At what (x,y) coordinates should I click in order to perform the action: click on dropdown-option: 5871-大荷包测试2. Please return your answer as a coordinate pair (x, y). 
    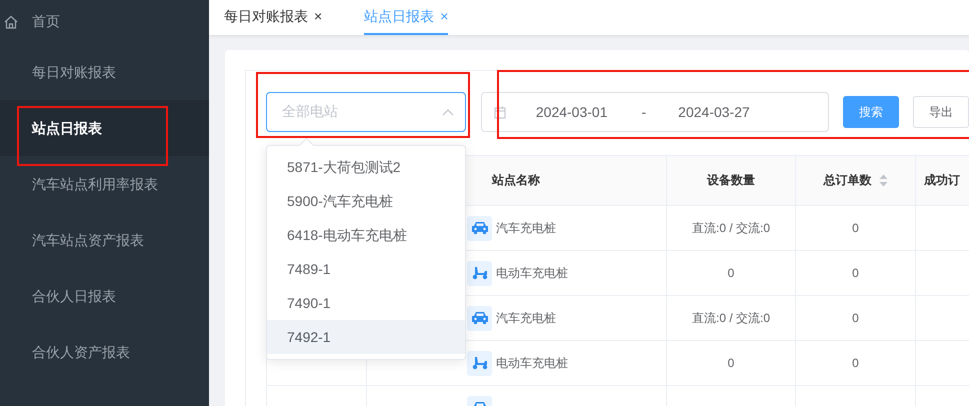
    Looking at the image, I should click on (366, 167).